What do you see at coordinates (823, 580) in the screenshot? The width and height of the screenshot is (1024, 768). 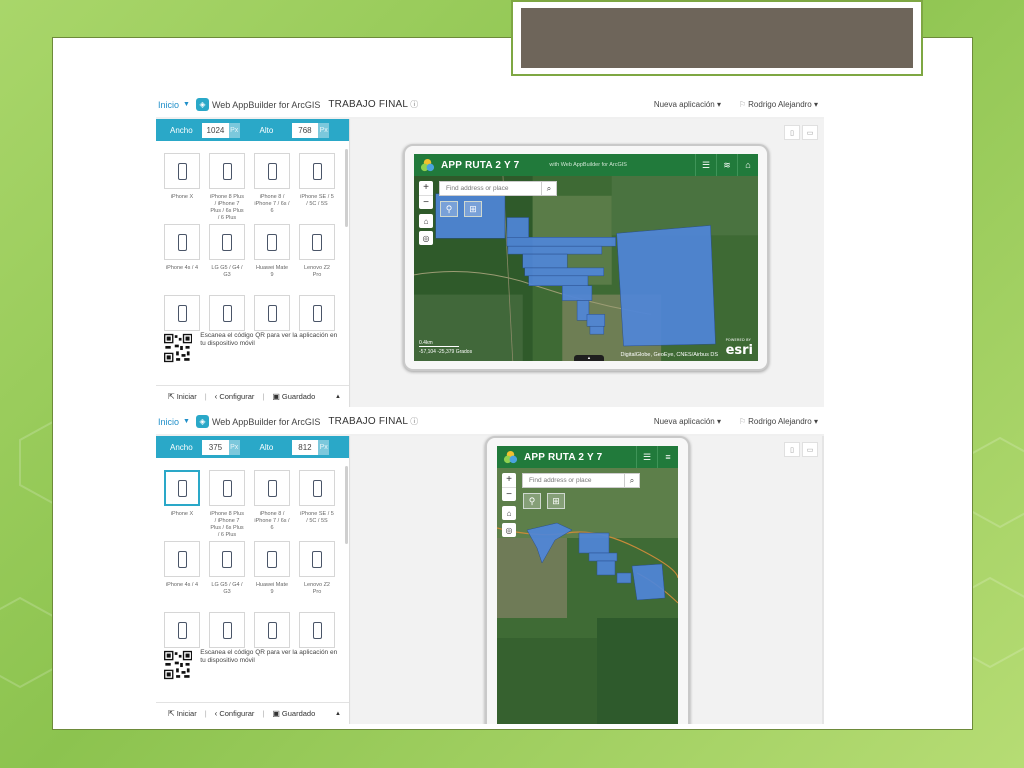 I see `canvas-scrollbar` at bounding box center [823, 580].